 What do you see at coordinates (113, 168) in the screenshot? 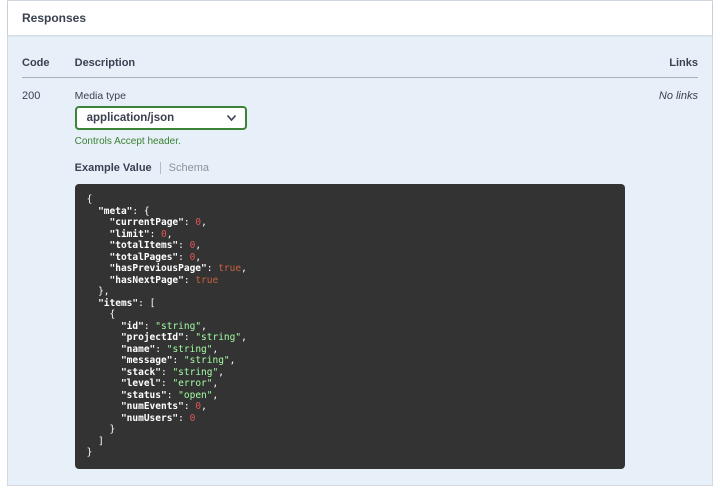
I see `tab-example-value: Example Value` at bounding box center [113, 168].